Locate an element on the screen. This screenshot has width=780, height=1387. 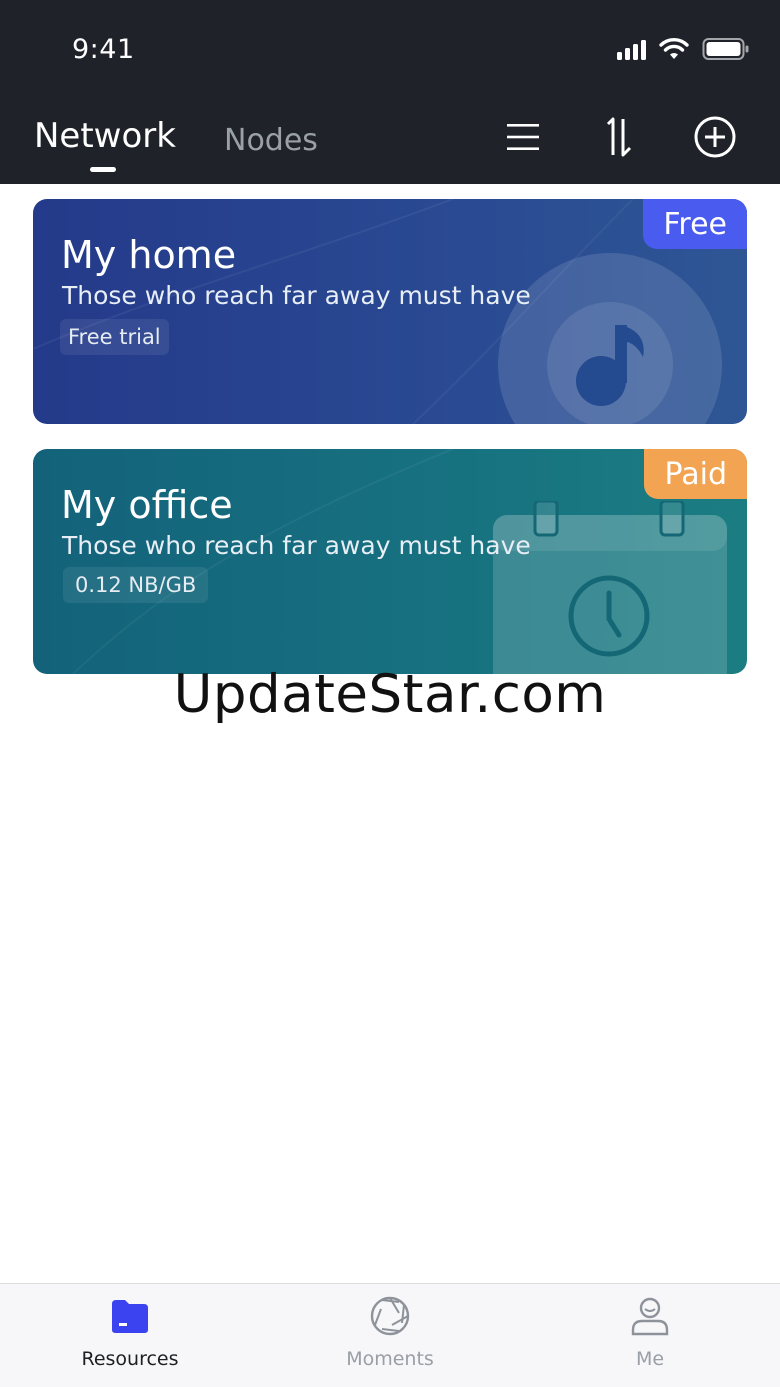
sort-button is located at coordinates (619, 137).